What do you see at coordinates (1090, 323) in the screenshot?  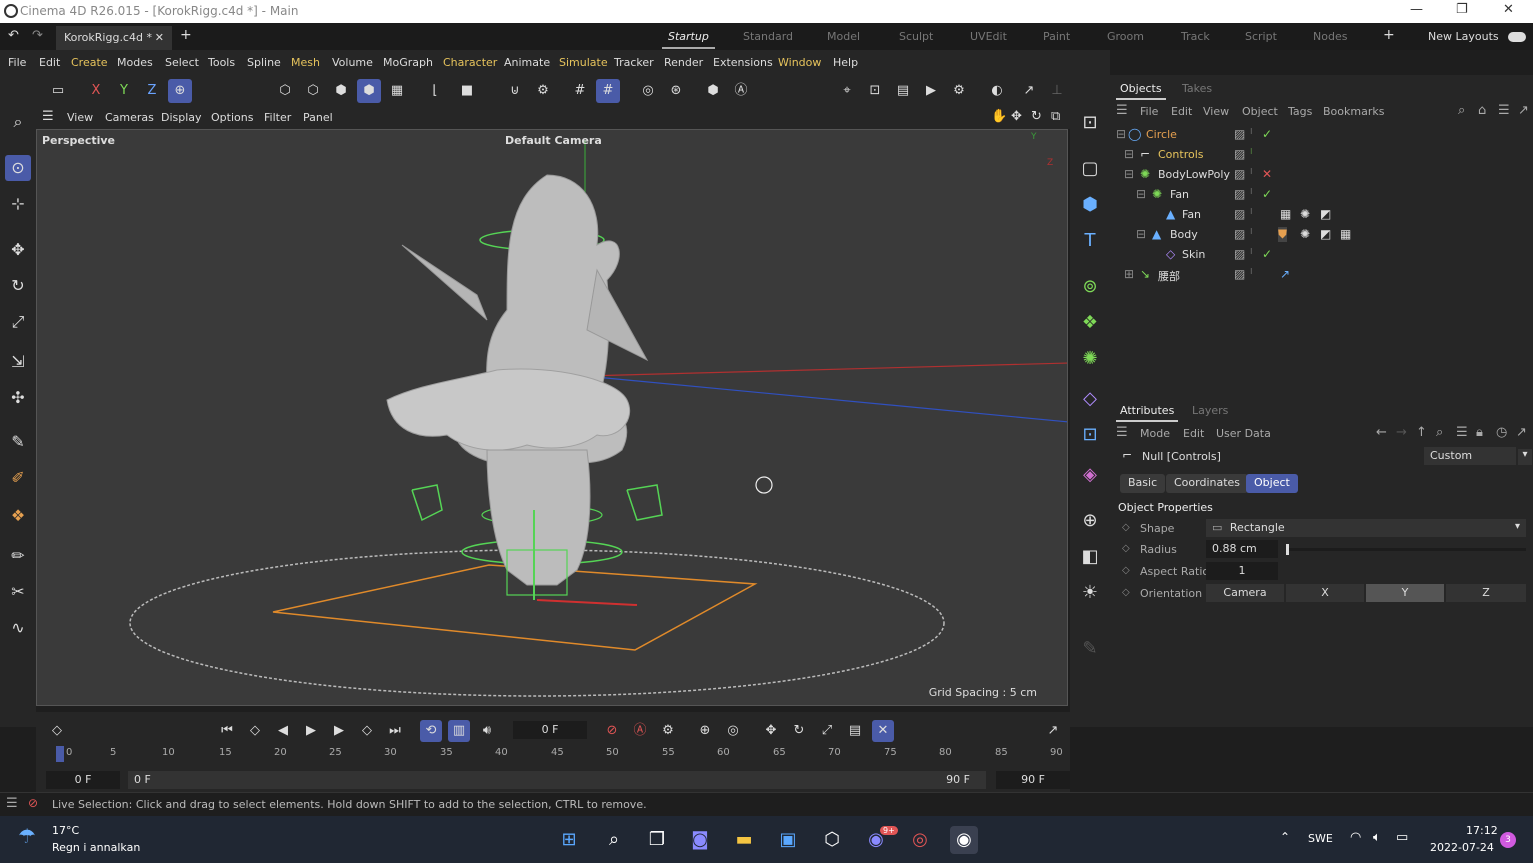 I see `cloner-icon: ❖` at bounding box center [1090, 323].